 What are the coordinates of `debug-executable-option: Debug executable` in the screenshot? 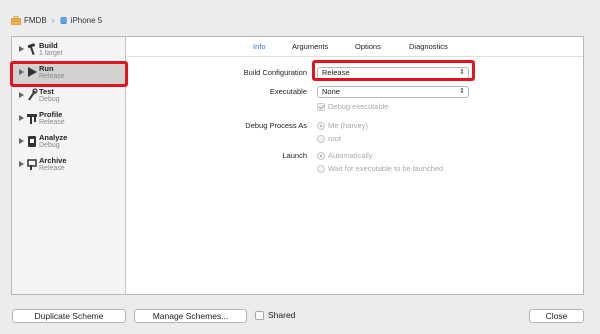 It's located at (352, 106).